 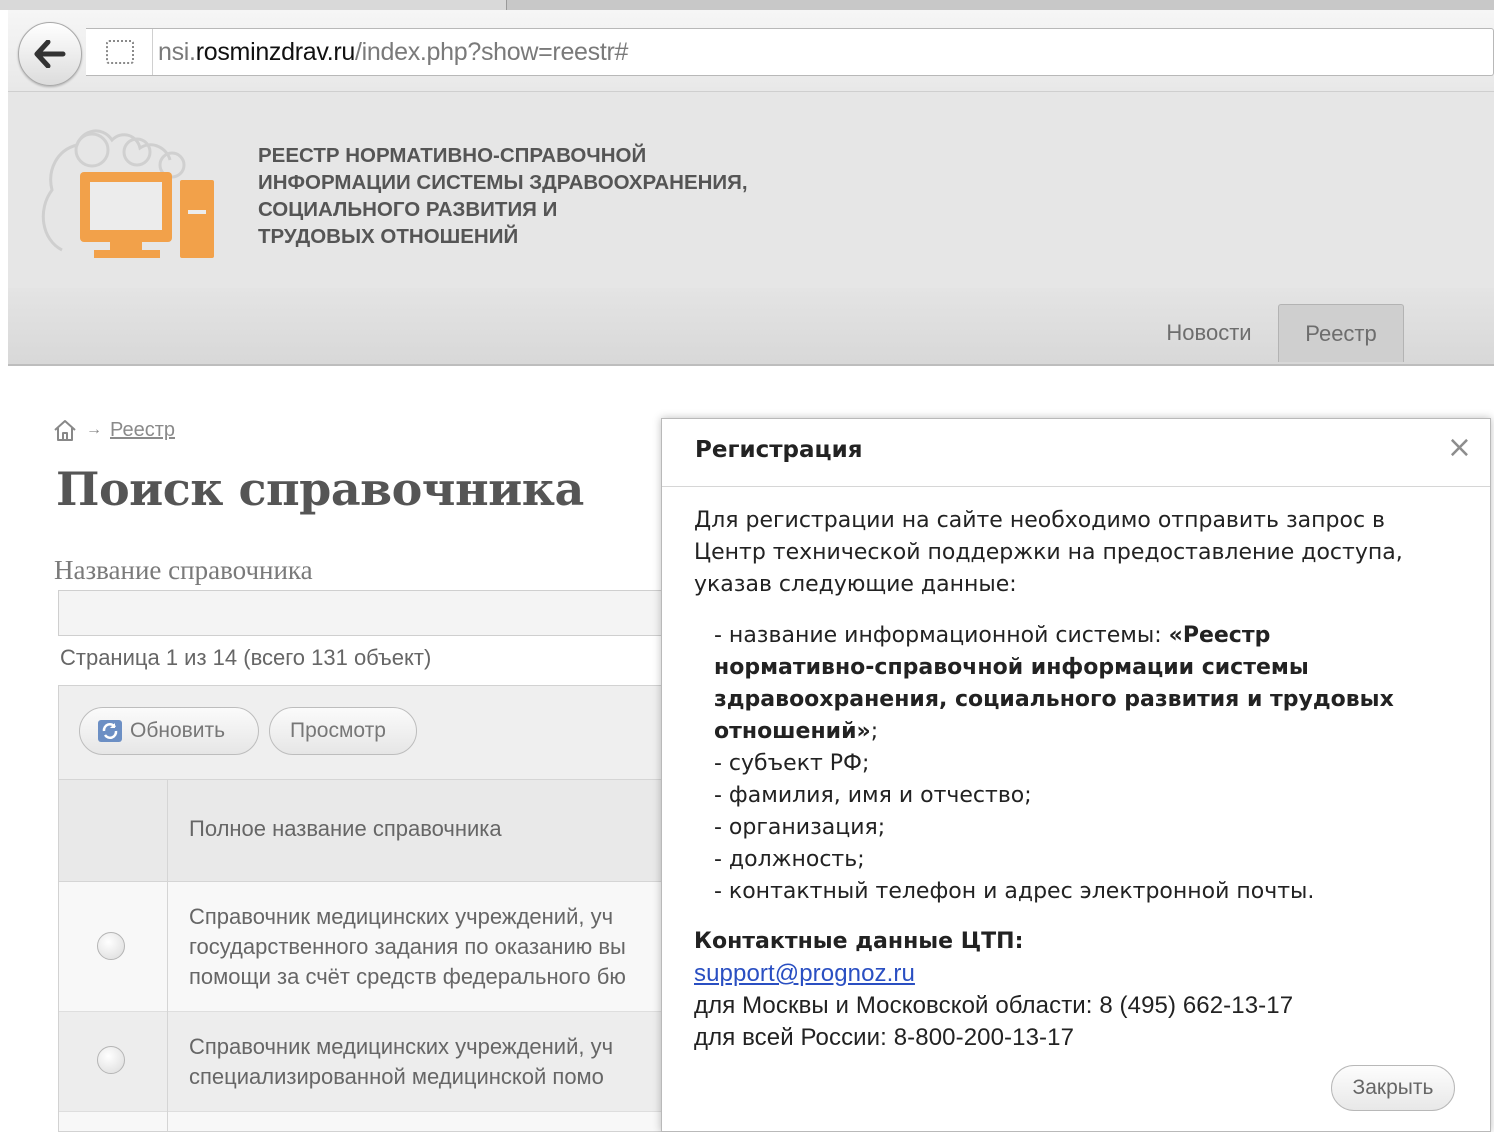 I want to click on support-email-link: support@prognoz.ru, so click(x=804, y=973).